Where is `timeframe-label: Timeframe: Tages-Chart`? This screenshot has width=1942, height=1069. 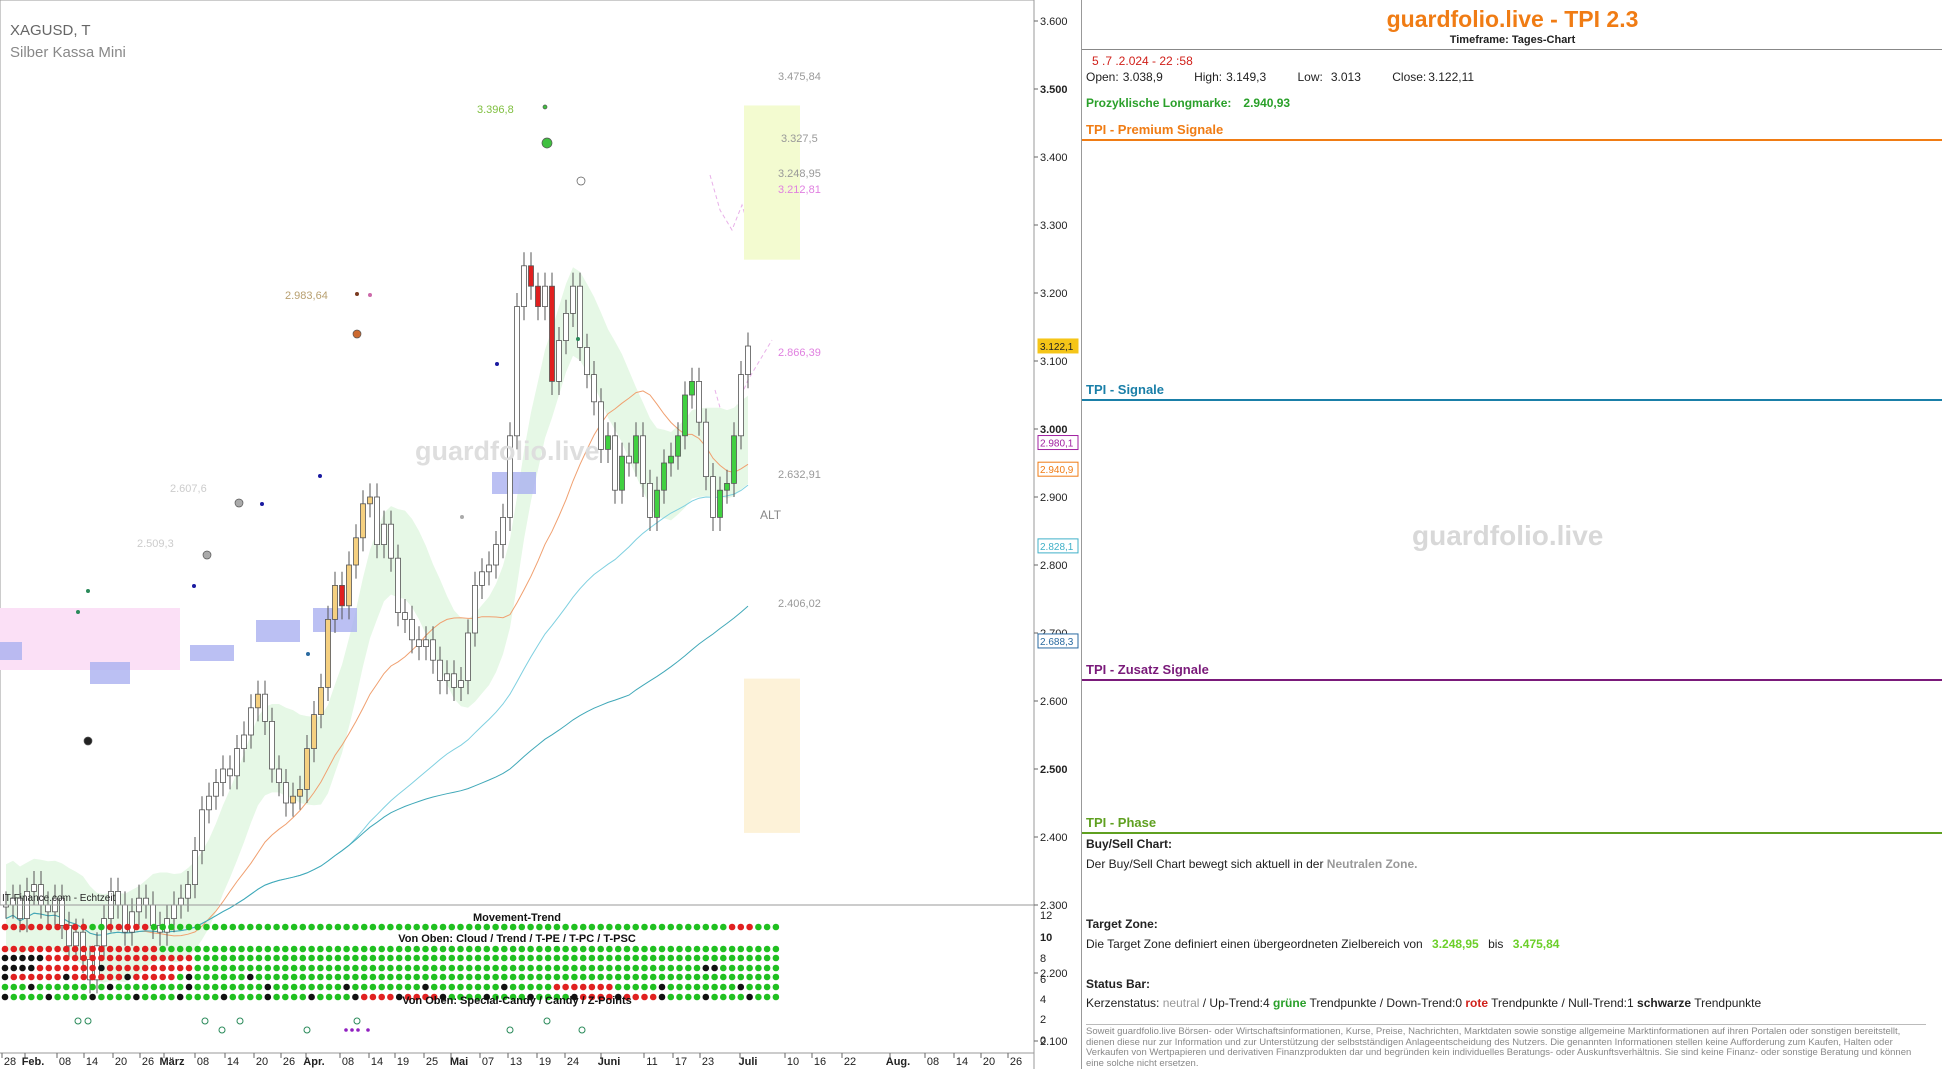
timeframe-label: Timeframe: Tages-Chart is located at coordinates (1512, 40).